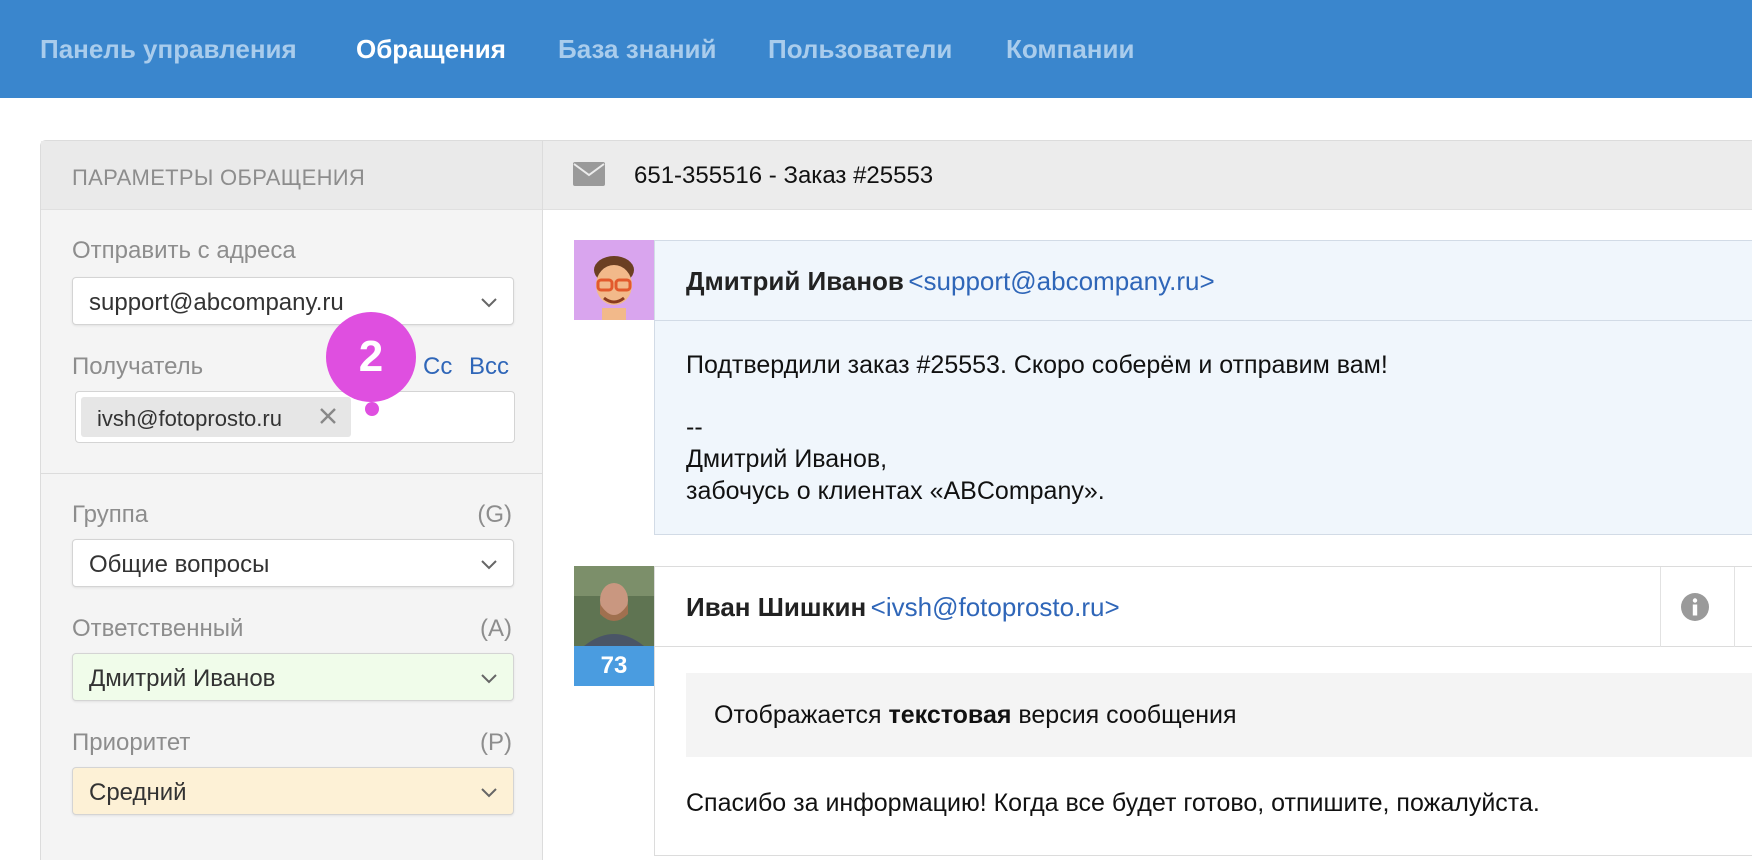  I want to click on ticket-header: 651-355516 - Заказ #25553, so click(1147, 175).